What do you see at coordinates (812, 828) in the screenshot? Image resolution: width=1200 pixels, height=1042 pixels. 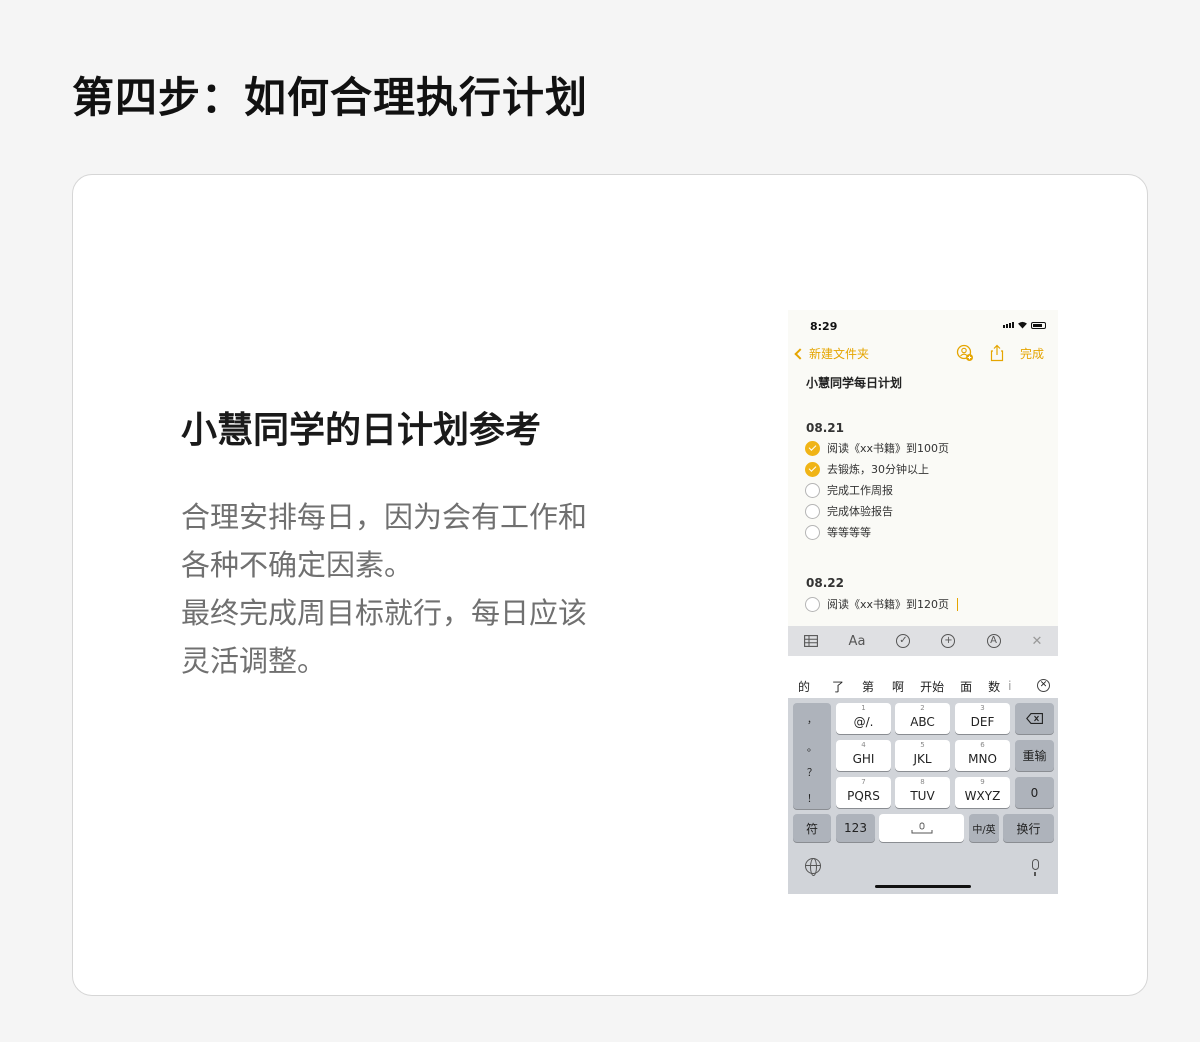 I see `symbols-key: 符` at bounding box center [812, 828].